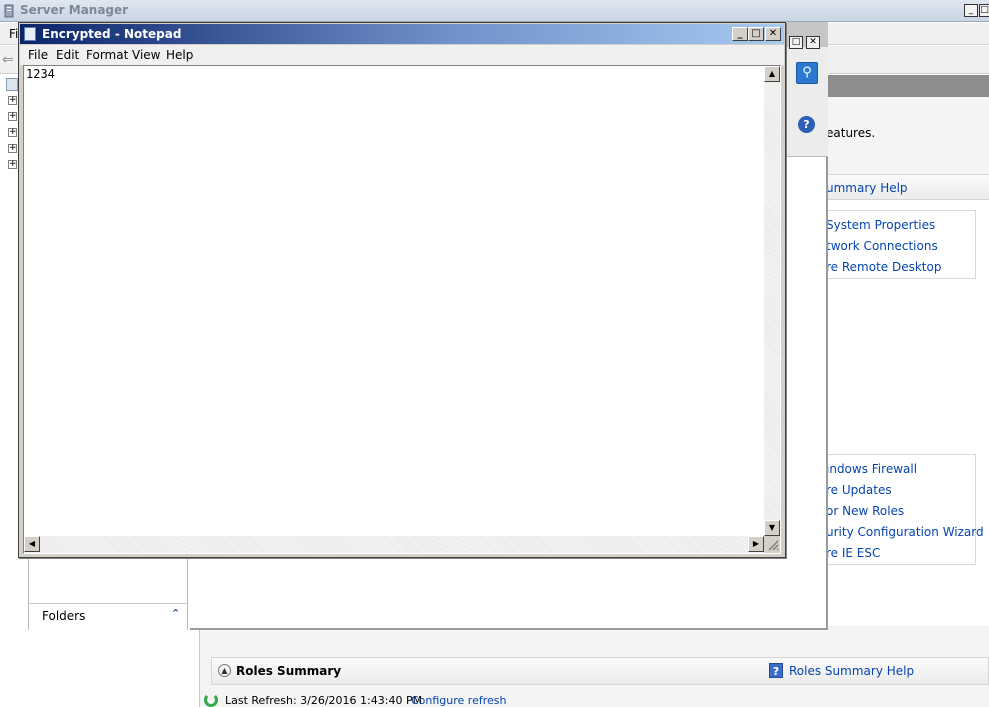 This screenshot has width=989, height=707. Describe the element at coordinates (402, 55) in the screenshot. I see `notepad-menubar: File Edit Format View Help` at that location.